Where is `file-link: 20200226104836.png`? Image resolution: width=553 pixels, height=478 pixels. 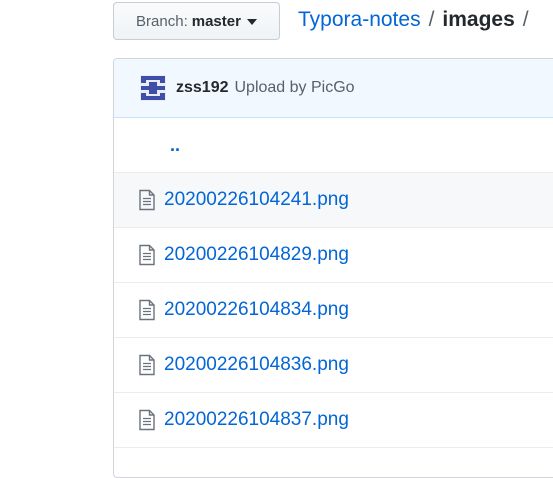 file-link: 20200226104836.png is located at coordinates (256, 365).